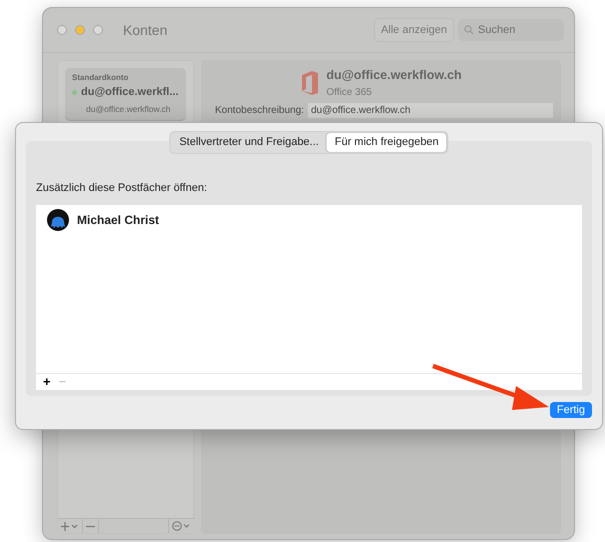 This screenshot has height=542, width=605. Describe the element at coordinates (58, 219) in the screenshot. I see `avatar-icon` at that location.